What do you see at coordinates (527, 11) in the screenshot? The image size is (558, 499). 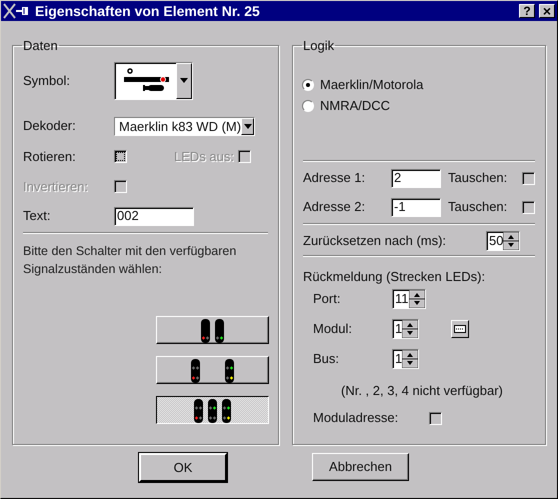 I see `help-button: ?` at bounding box center [527, 11].